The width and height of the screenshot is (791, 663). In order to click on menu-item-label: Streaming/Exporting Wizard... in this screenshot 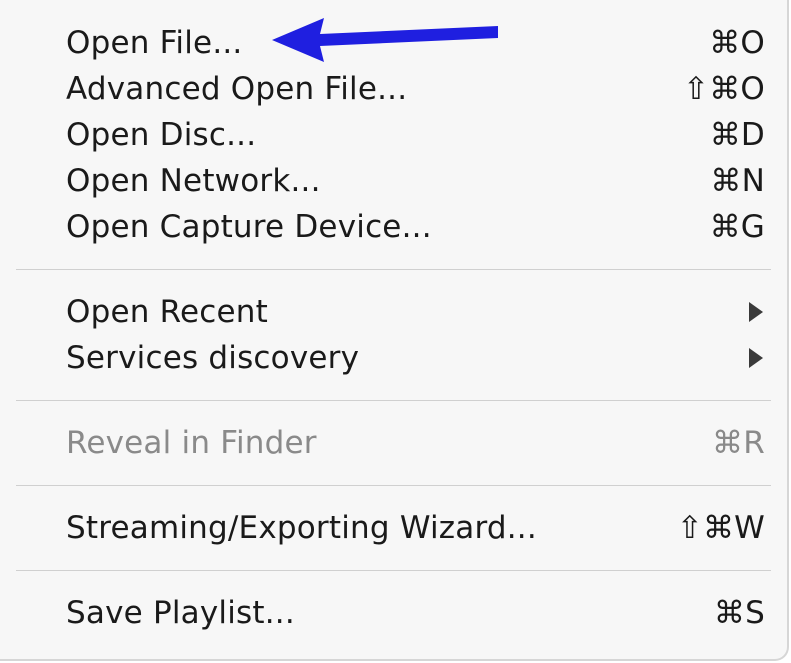, I will do `click(301, 528)`.